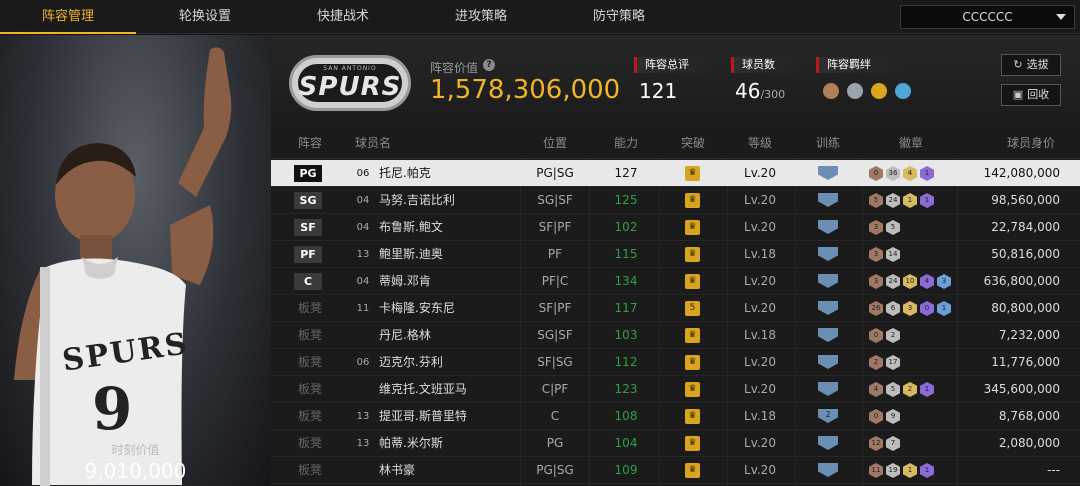  I want to click on table-row: SF 04 布鲁斯.鲍文 SF|PF 102 ♛ Lv.20 3 5 22,784,000, so click(675, 227).